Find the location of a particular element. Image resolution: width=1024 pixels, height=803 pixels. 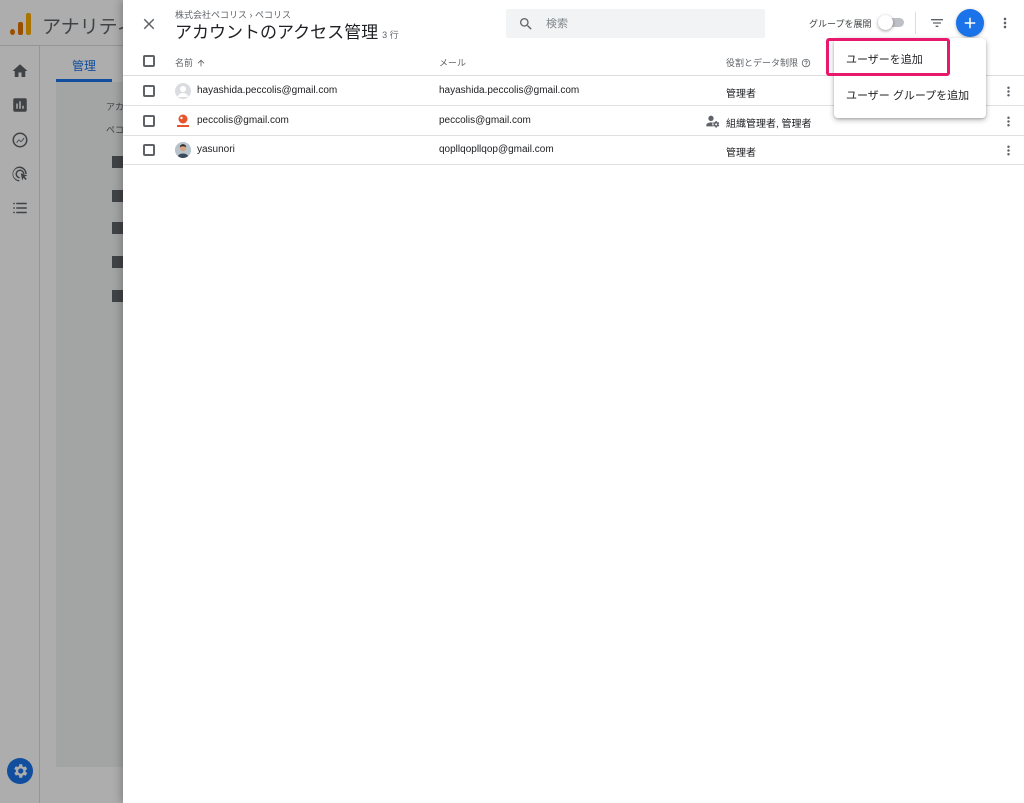

more-options-button is located at coordinates (1005, 23).